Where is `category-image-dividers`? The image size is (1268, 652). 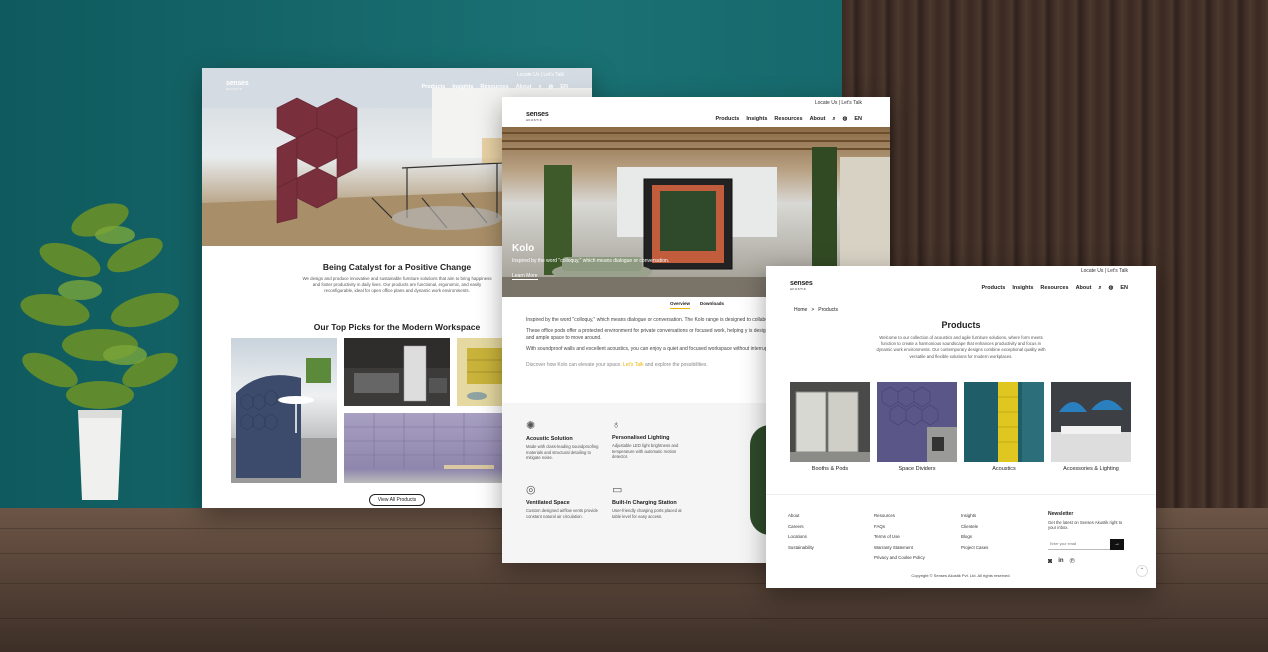 category-image-dividers is located at coordinates (917, 422).